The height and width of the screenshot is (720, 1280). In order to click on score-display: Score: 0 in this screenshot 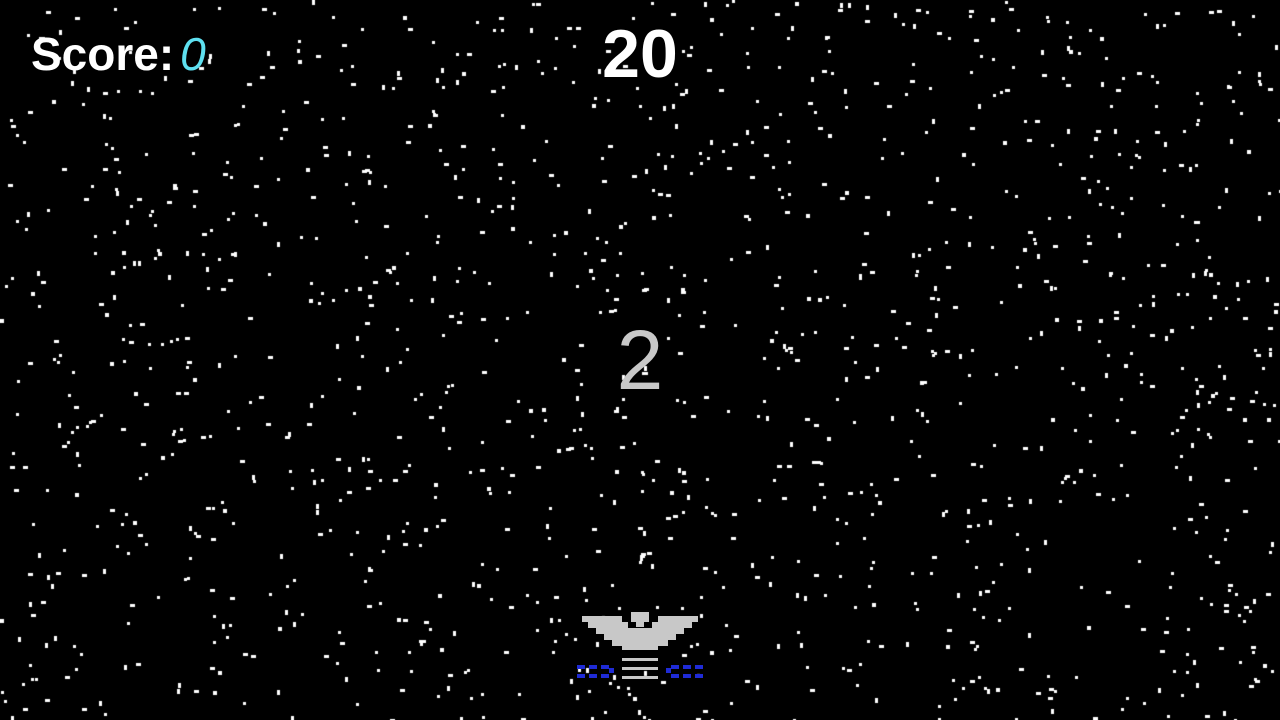, I will do `click(118, 54)`.